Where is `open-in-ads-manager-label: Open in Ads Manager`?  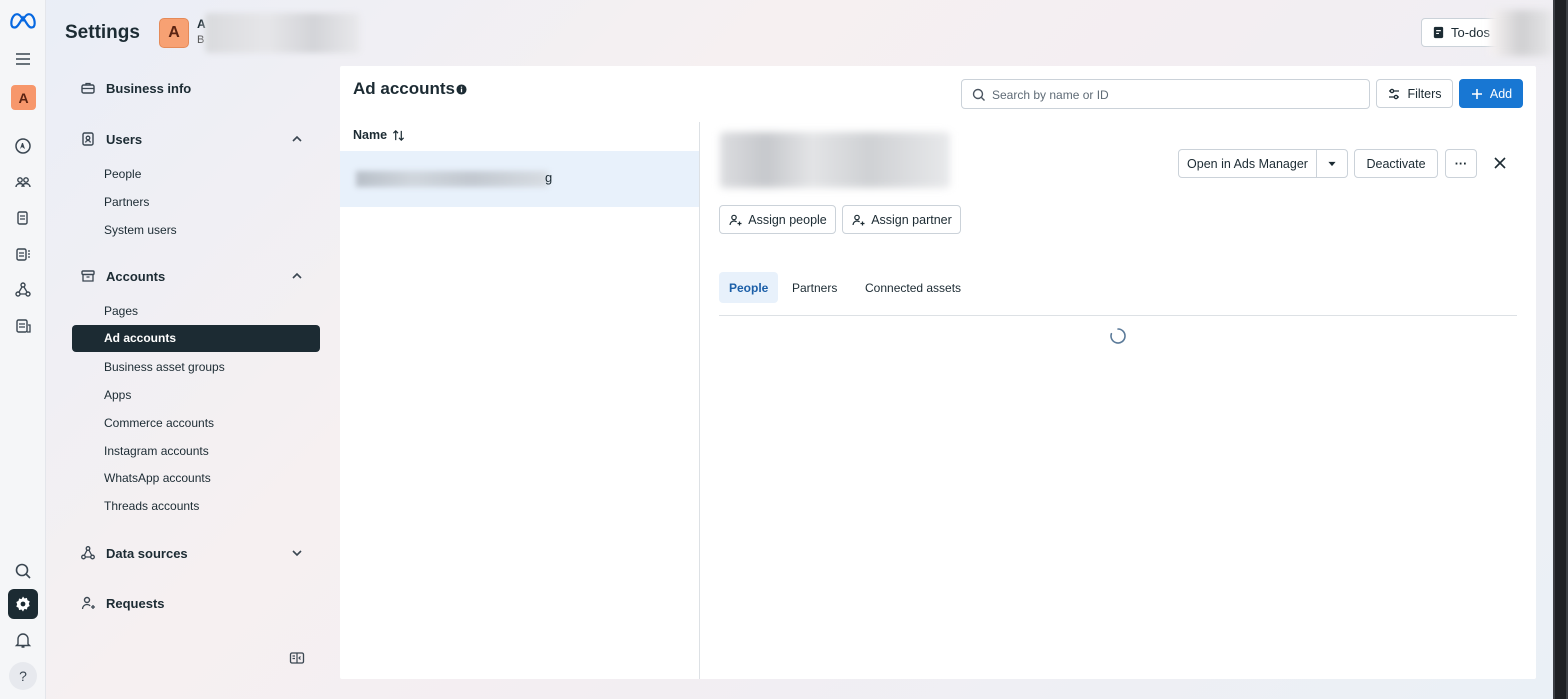
open-in-ads-manager-label: Open in Ads Manager is located at coordinates (1247, 163).